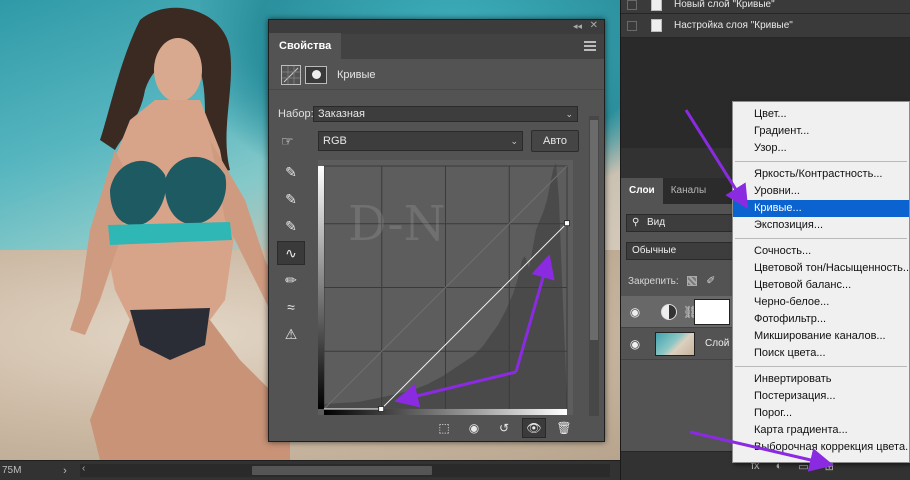  I want to click on curve-plot: D-N, so click(445, 287).